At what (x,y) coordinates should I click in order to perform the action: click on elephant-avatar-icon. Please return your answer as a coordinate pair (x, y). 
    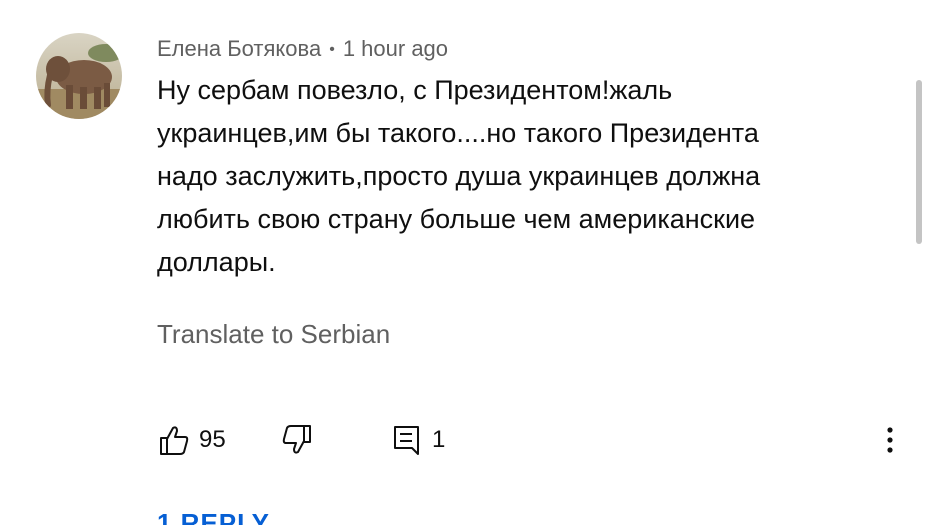
    Looking at the image, I should click on (79, 76).